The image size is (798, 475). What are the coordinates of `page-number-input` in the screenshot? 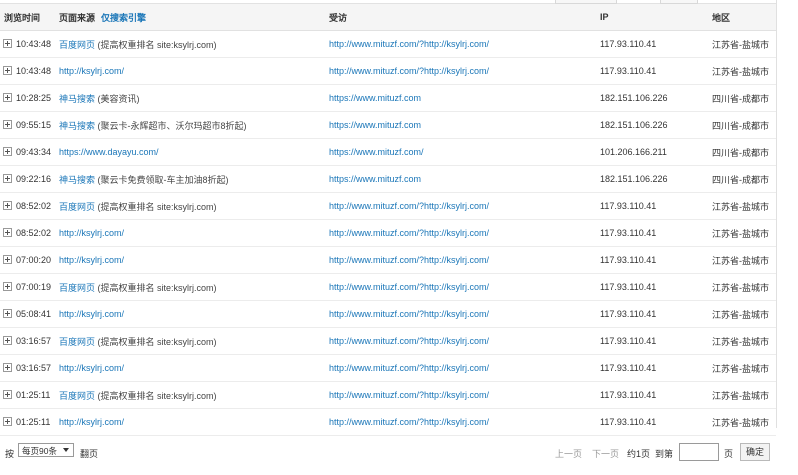 It's located at (699, 452).